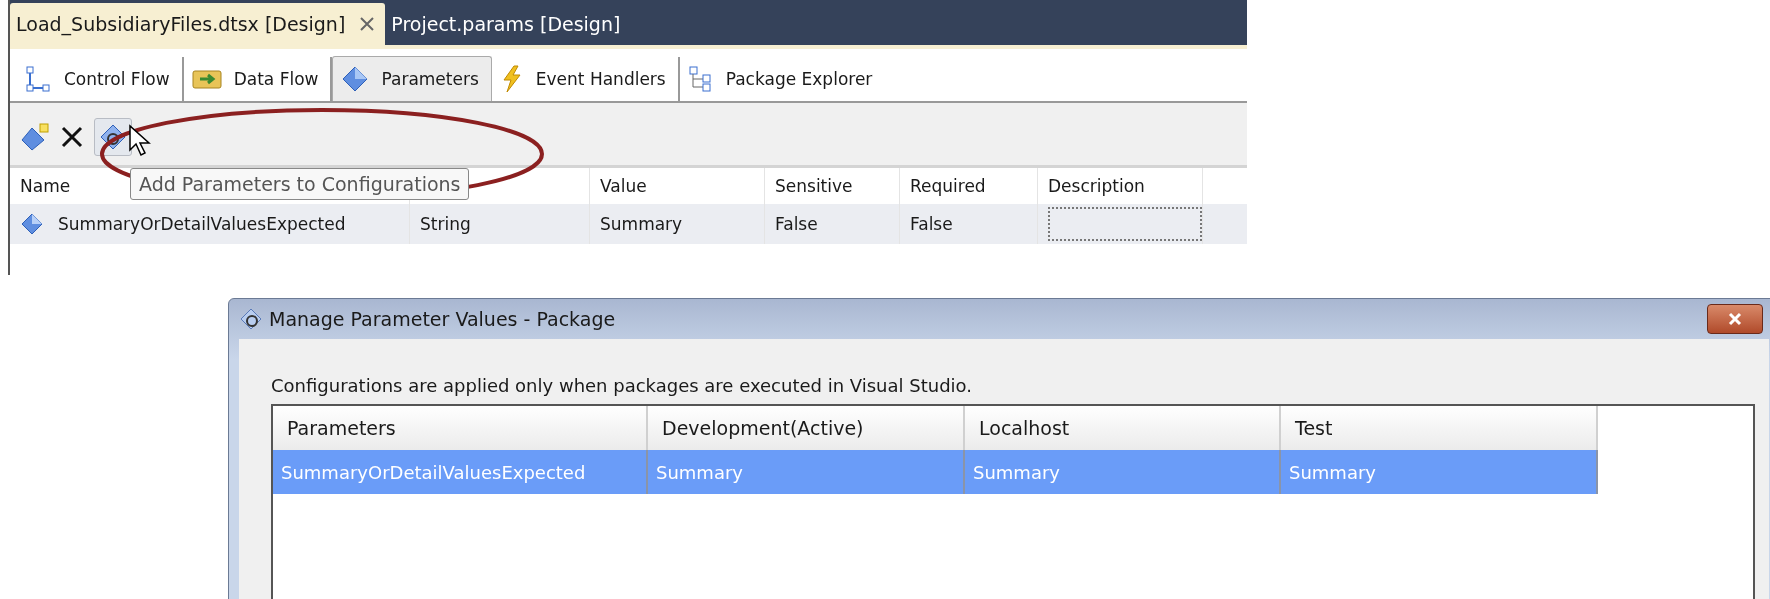 This screenshot has width=1770, height=599. Describe the element at coordinates (1123, 428) in the screenshot. I see `column-header: Localhost` at that location.